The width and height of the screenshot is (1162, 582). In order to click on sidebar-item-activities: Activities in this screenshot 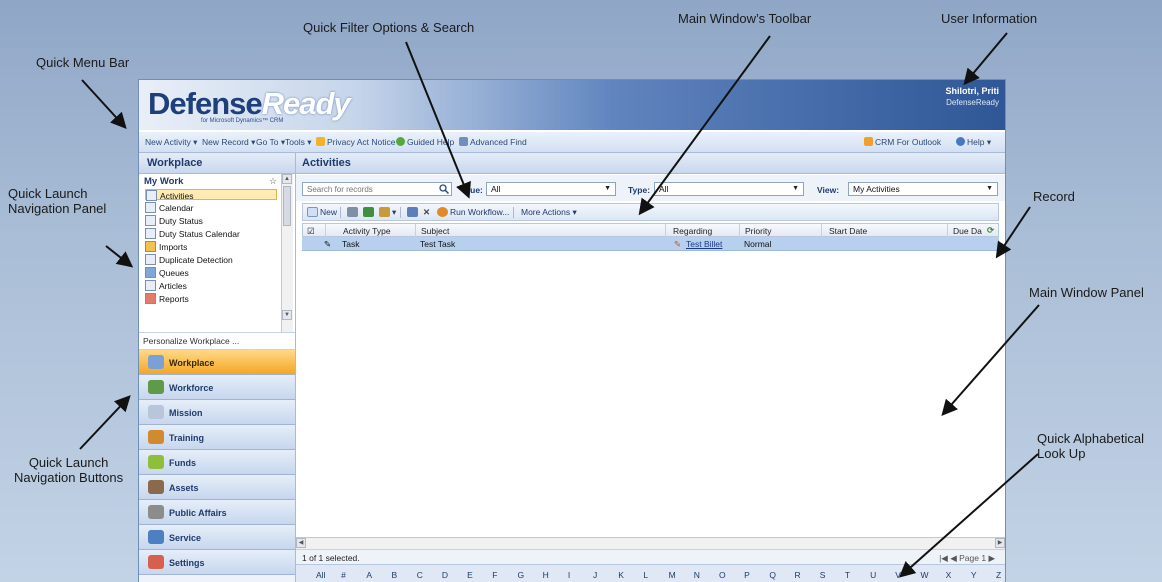, I will do `click(211, 195)`.